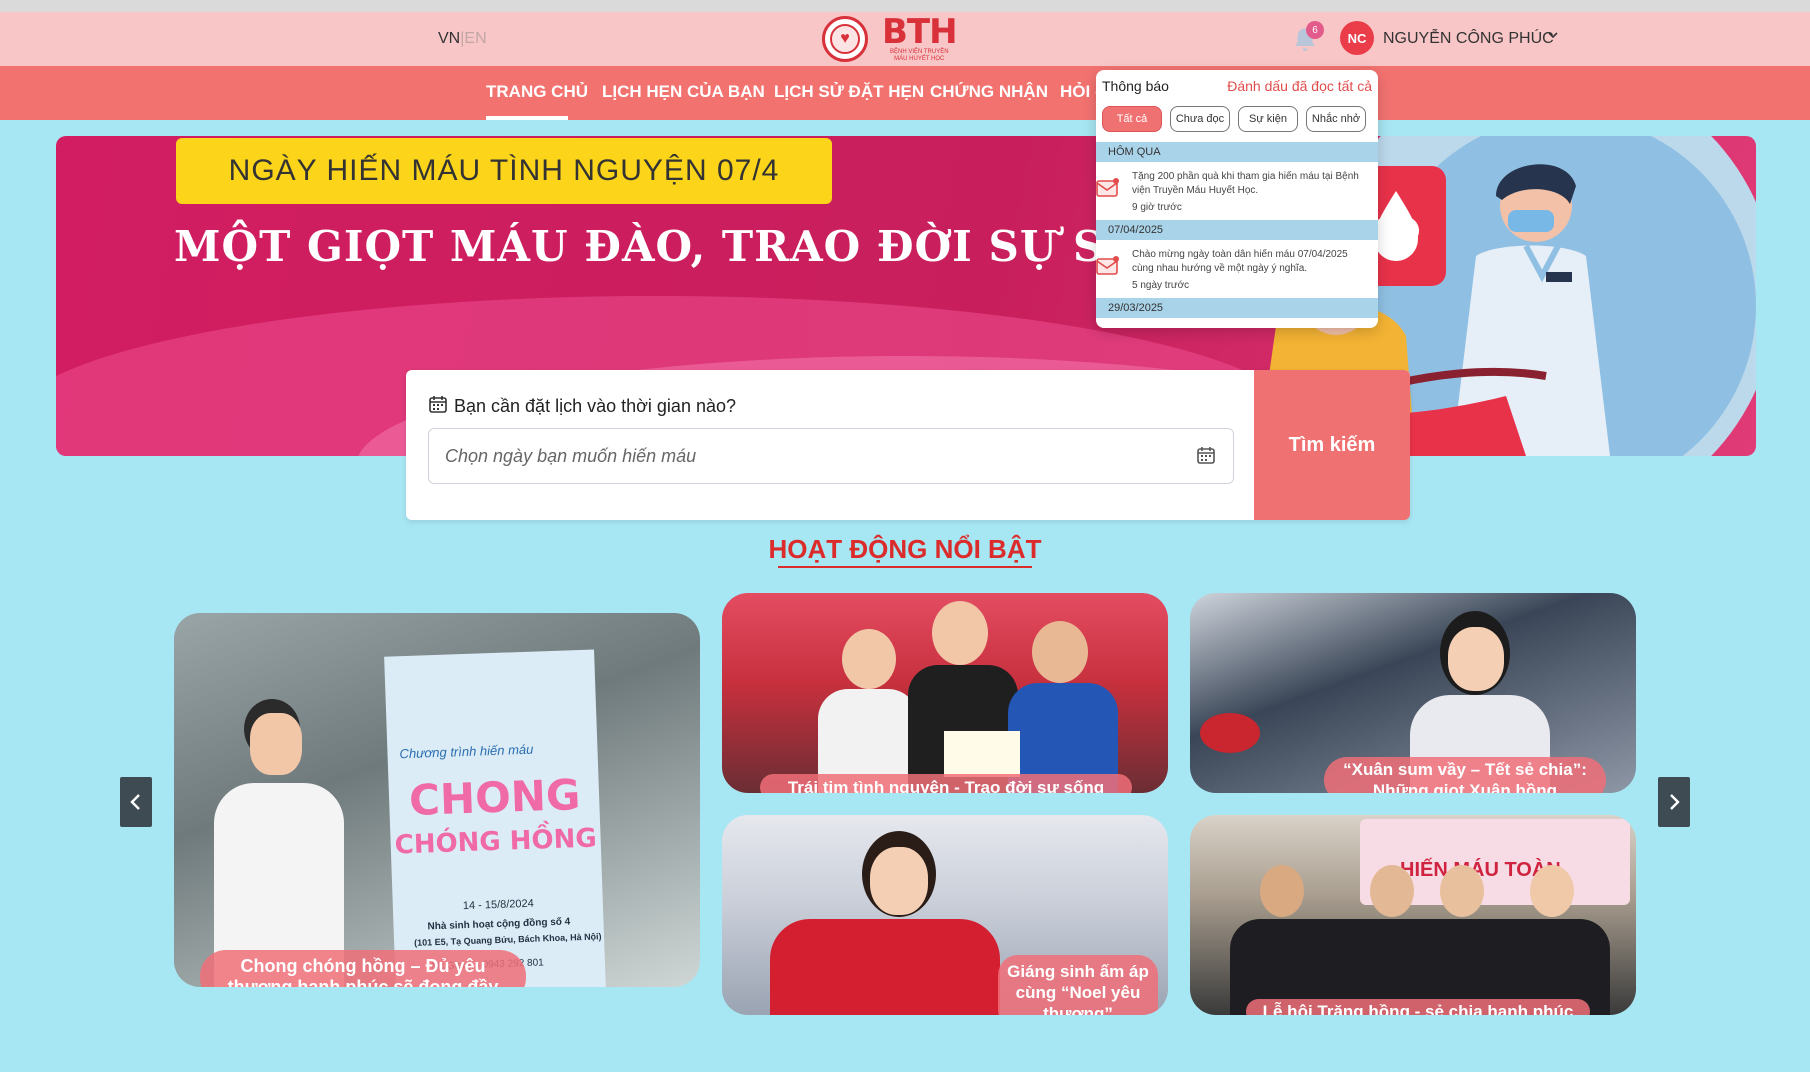  I want to click on carousel-next-button, so click(1674, 802).